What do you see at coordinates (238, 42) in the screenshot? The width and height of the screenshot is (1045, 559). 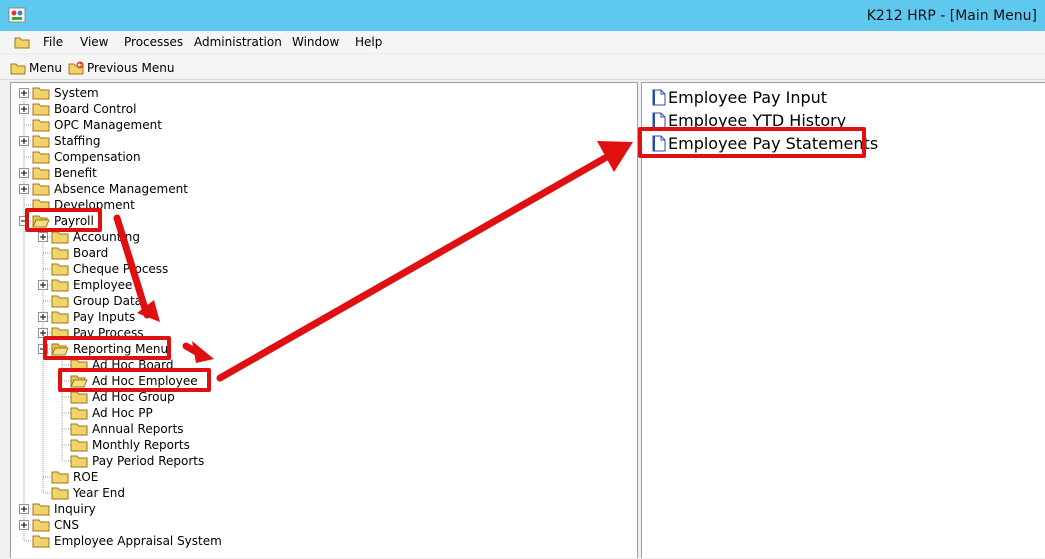 I see `menu-administration: Administration` at bounding box center [238, 42].